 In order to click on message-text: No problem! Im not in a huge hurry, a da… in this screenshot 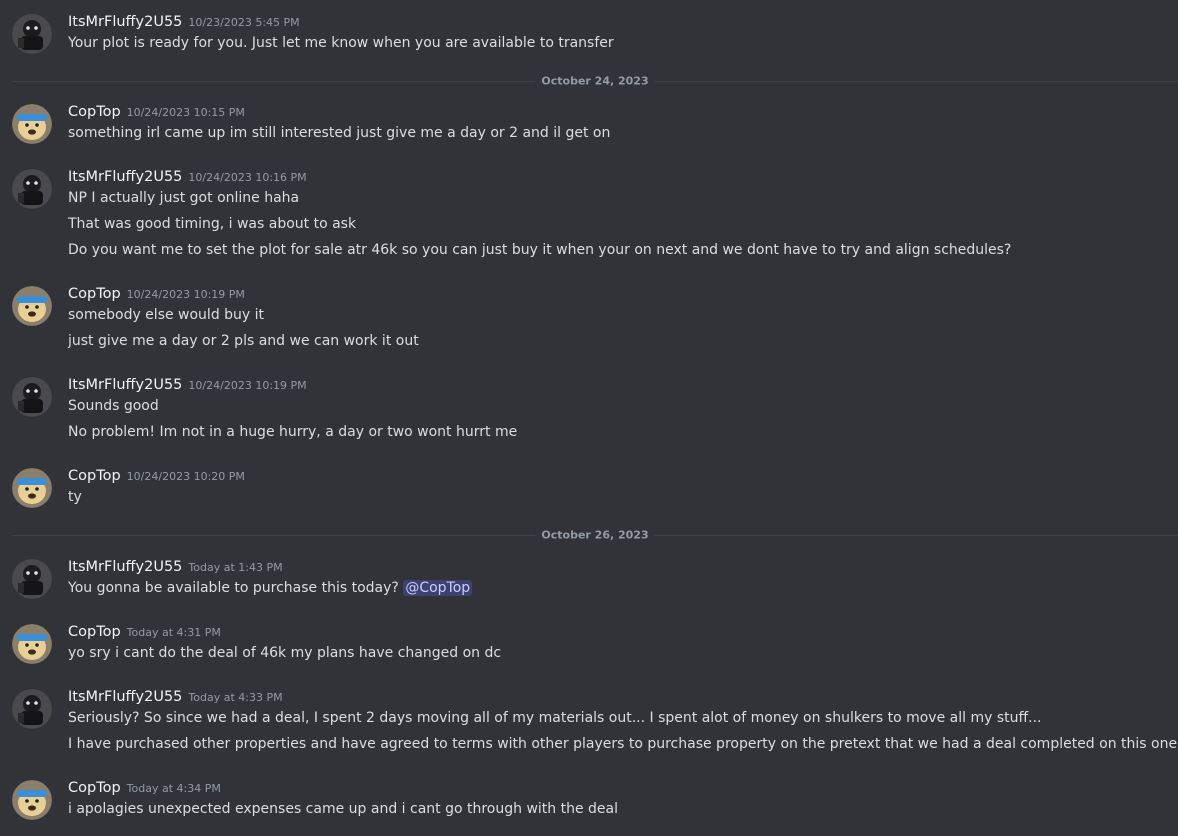, I will do `click(293, 432)`.